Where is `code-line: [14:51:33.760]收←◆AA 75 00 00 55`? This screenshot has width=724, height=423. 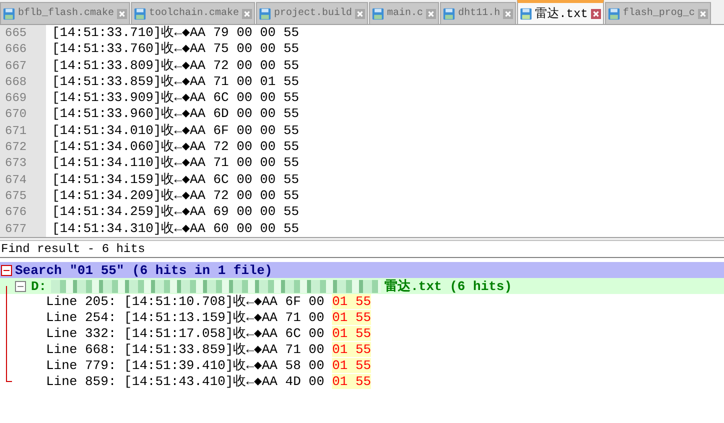 code-line: [14:51:33.760]收←◆AA 75 00 00 55 is located at coordinates (175, 49).